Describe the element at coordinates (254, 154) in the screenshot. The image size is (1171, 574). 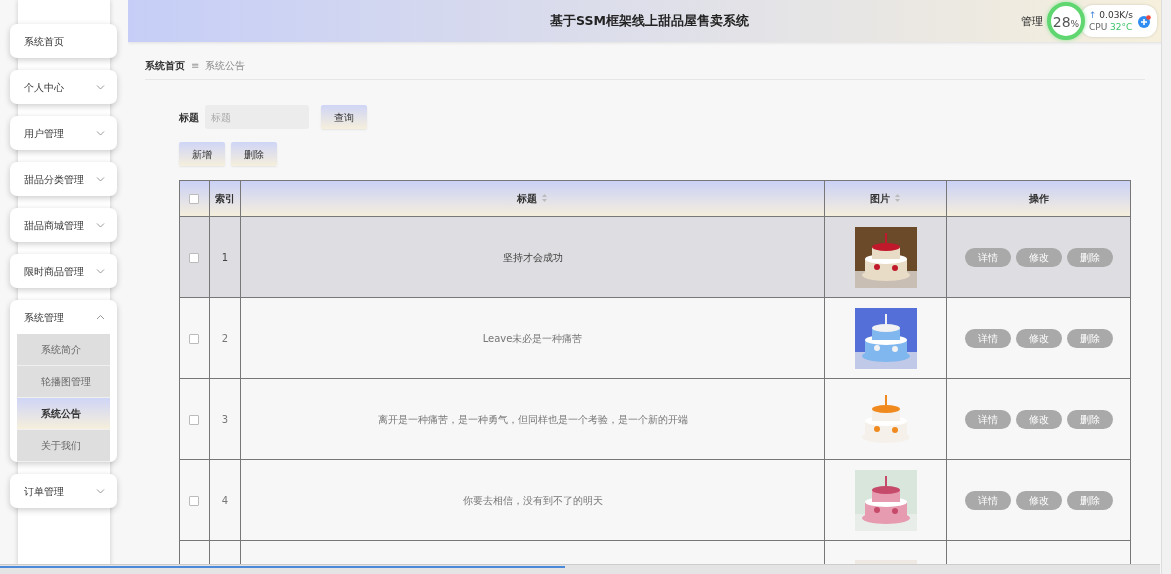
I see `toolbar-button: 删除` at that location.